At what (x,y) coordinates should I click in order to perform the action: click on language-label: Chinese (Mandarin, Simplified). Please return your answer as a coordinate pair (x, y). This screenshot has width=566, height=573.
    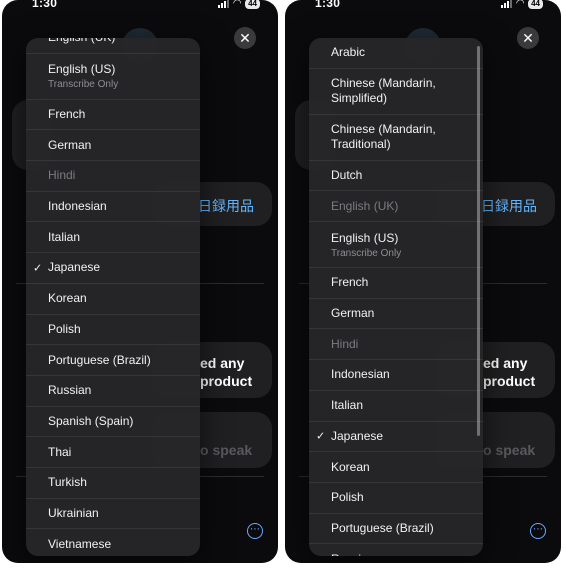
    Looking at the image, I should click on (383, 91).